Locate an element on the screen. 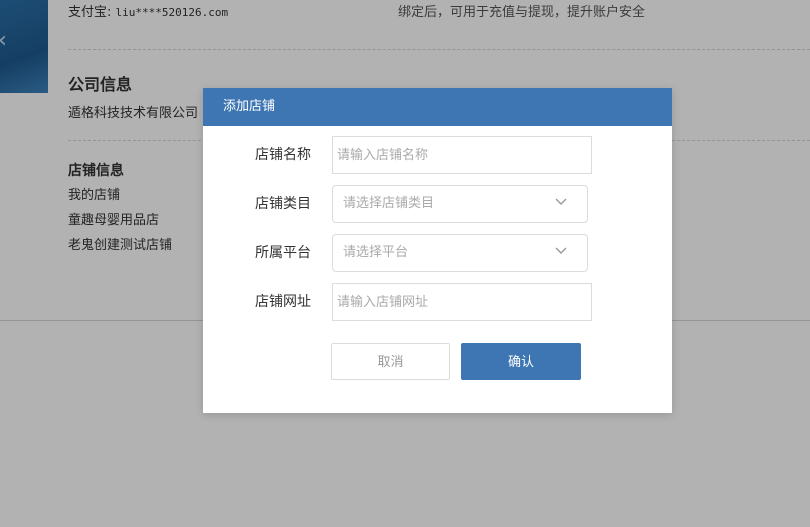 This screenshot has width=810, height=527. shop-name-row: 店铺名称 is located at coordinates (437, 155).